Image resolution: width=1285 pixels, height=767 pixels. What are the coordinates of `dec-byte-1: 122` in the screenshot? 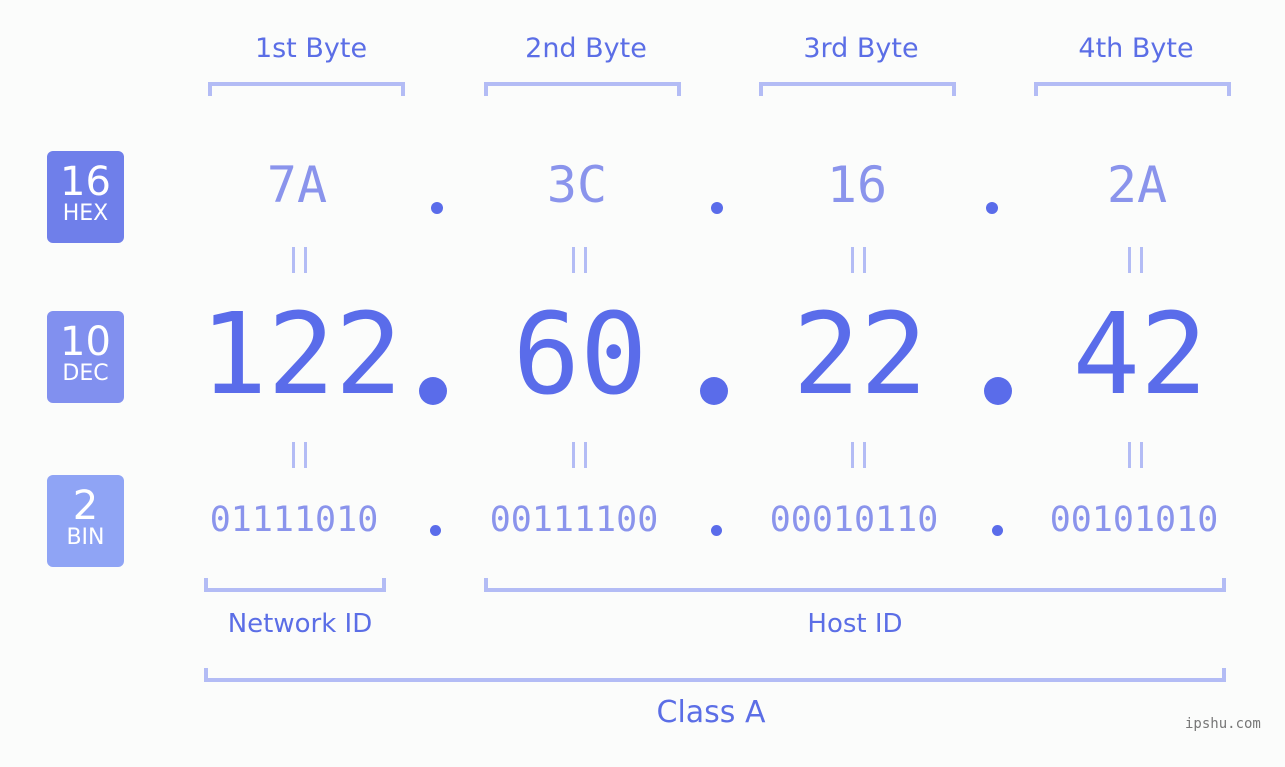 It's located at (301, 355).